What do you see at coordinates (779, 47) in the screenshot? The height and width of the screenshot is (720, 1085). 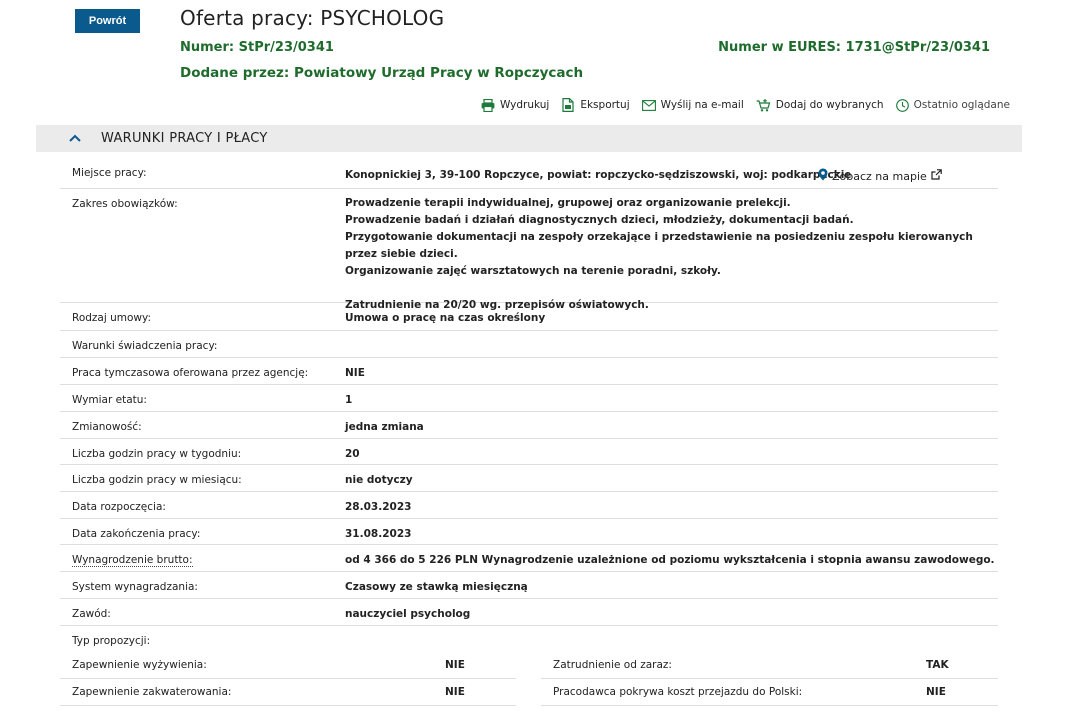 I see `eures-number-label: Numer w EURES:` at bounding box center [779, 47].